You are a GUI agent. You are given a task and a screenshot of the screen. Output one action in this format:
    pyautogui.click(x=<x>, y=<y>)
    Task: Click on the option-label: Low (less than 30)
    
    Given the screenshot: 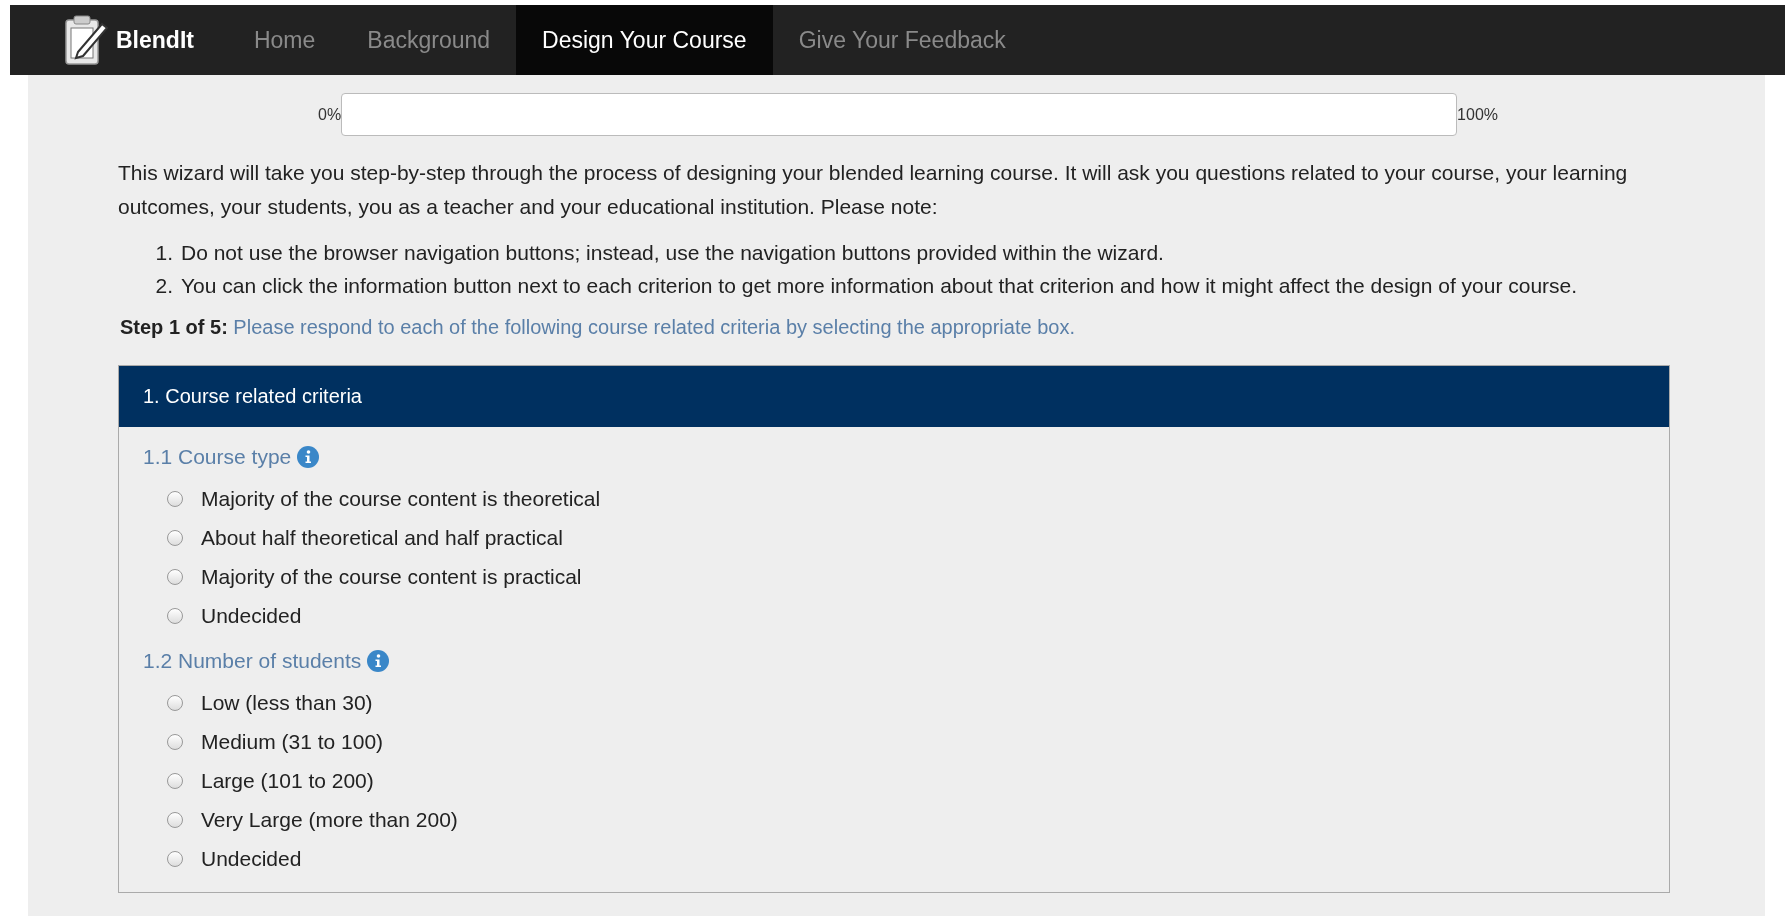 What is the action you would take?
    pyautogui.click(x=287, y=702)
    